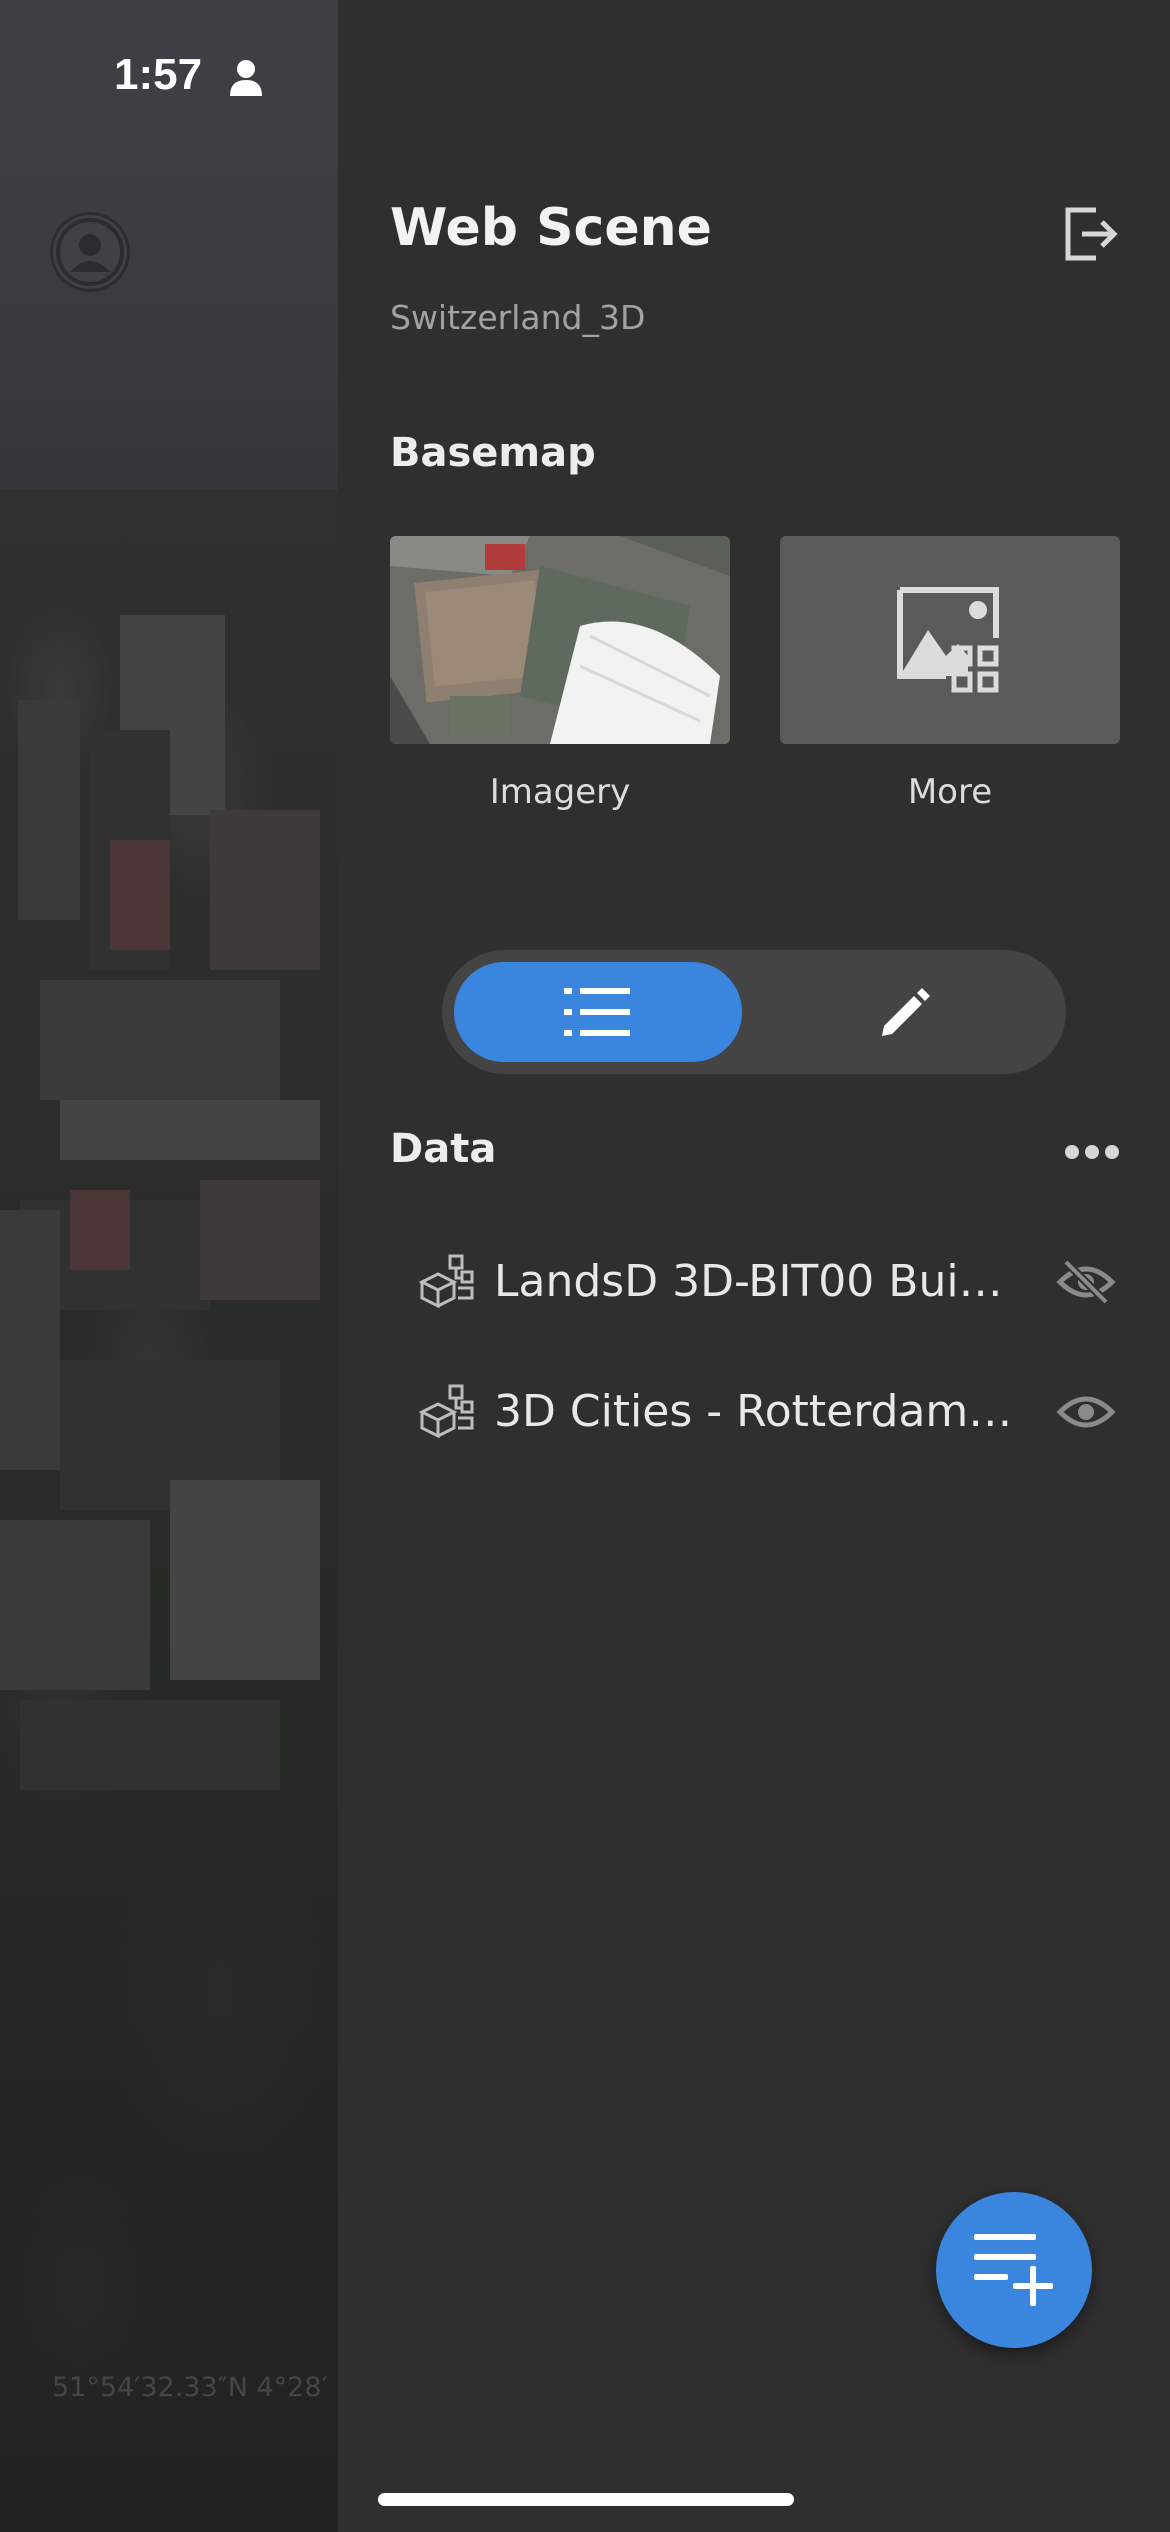 The image size is (1170, 2532). I want to click on panel-subtitle: Switzerland_3D, so click(518, 317).